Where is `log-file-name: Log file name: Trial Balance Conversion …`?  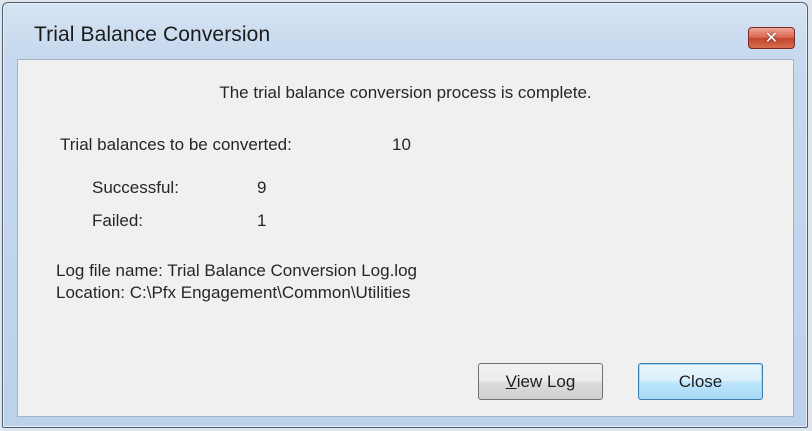 log-file-name: Log file name: Trial Balance Conversion … is located at coordinates (236, 270).